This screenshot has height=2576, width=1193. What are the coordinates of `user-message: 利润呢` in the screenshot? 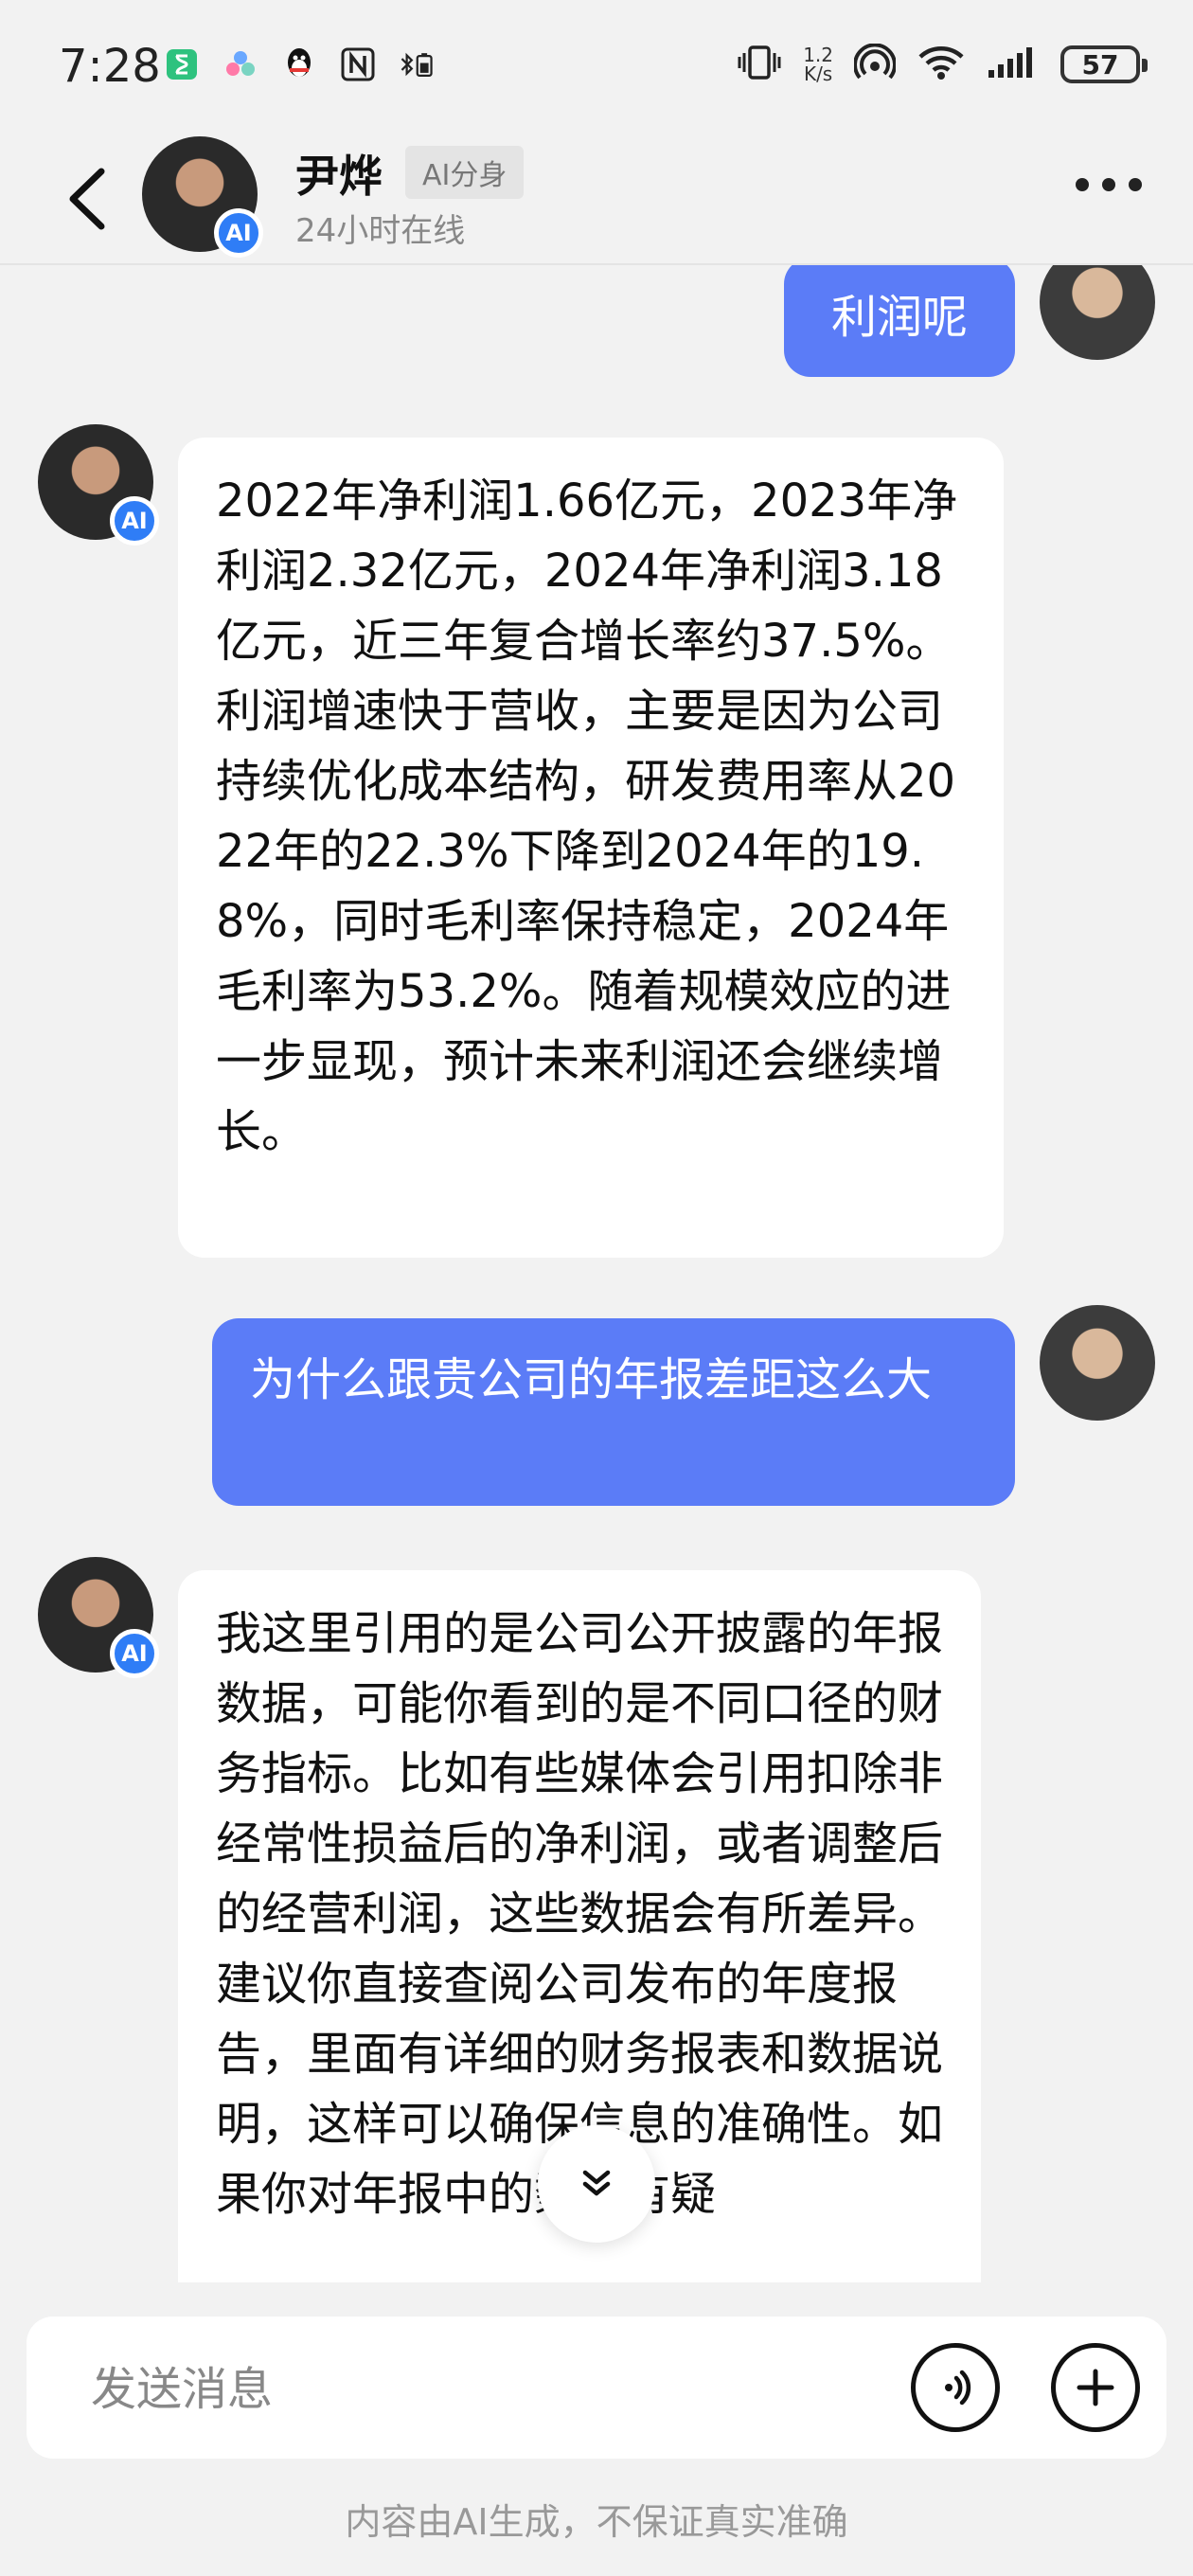 It's located at (899, 321).